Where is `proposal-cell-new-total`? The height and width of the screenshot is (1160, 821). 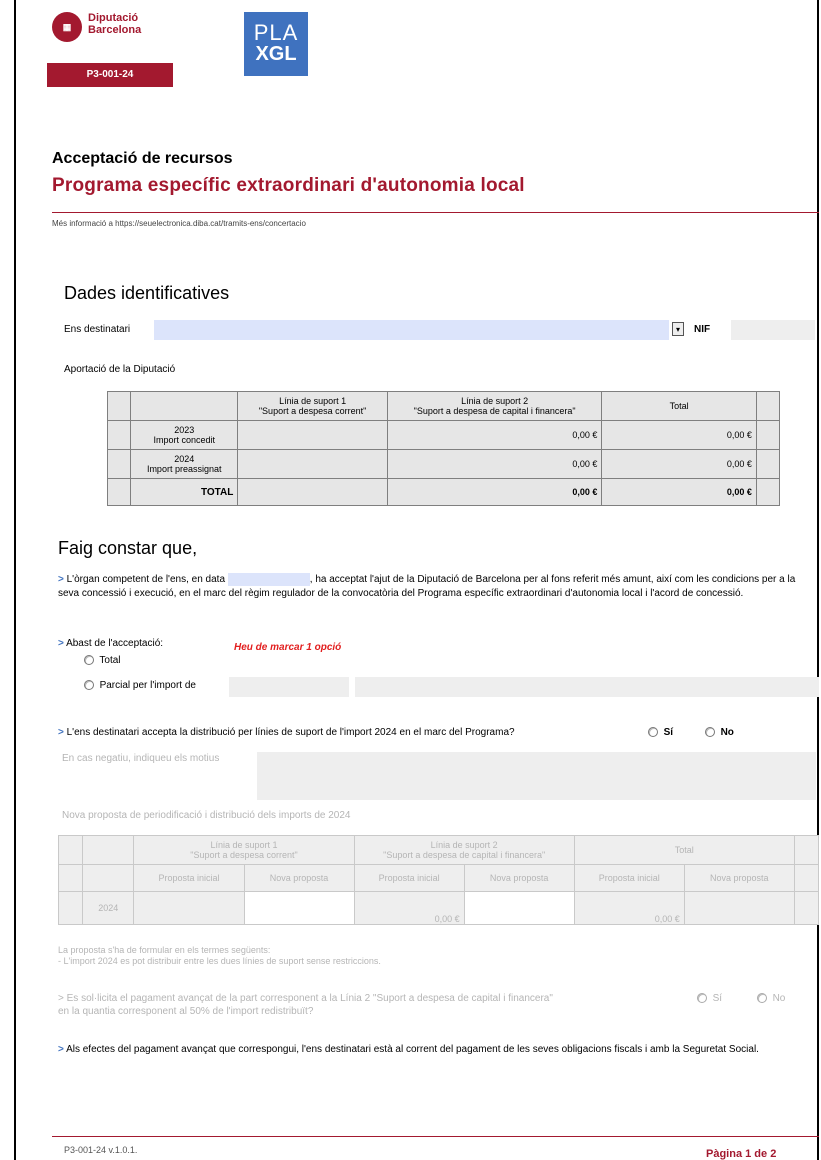 proposal-cell-new-total is located at coordinates (739, 908).